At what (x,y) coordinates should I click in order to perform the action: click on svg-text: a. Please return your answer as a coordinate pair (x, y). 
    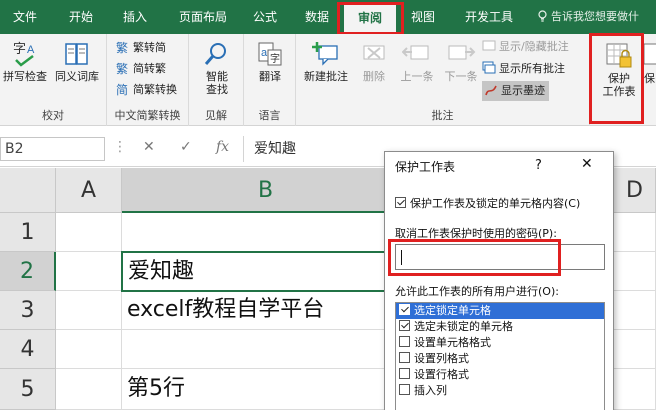
    Looking at the image, I should click on (264, 53).